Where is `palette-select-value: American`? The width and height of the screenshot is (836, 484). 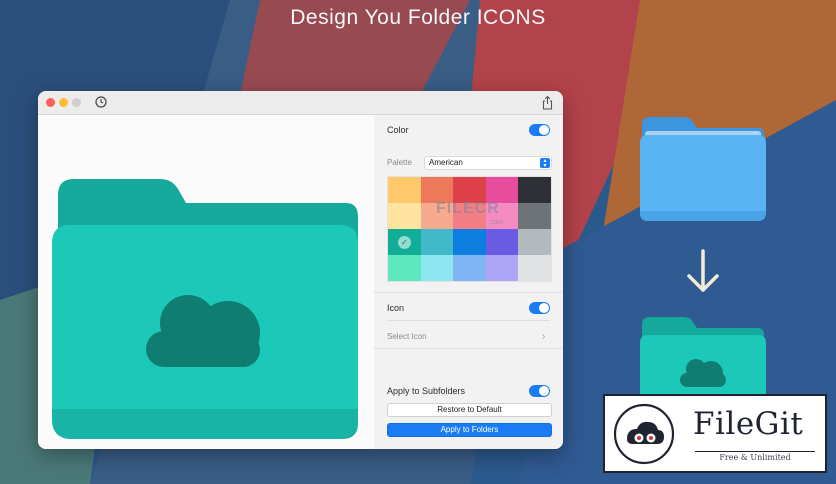
palette-select-value: American is located at coordinates (446, 162).